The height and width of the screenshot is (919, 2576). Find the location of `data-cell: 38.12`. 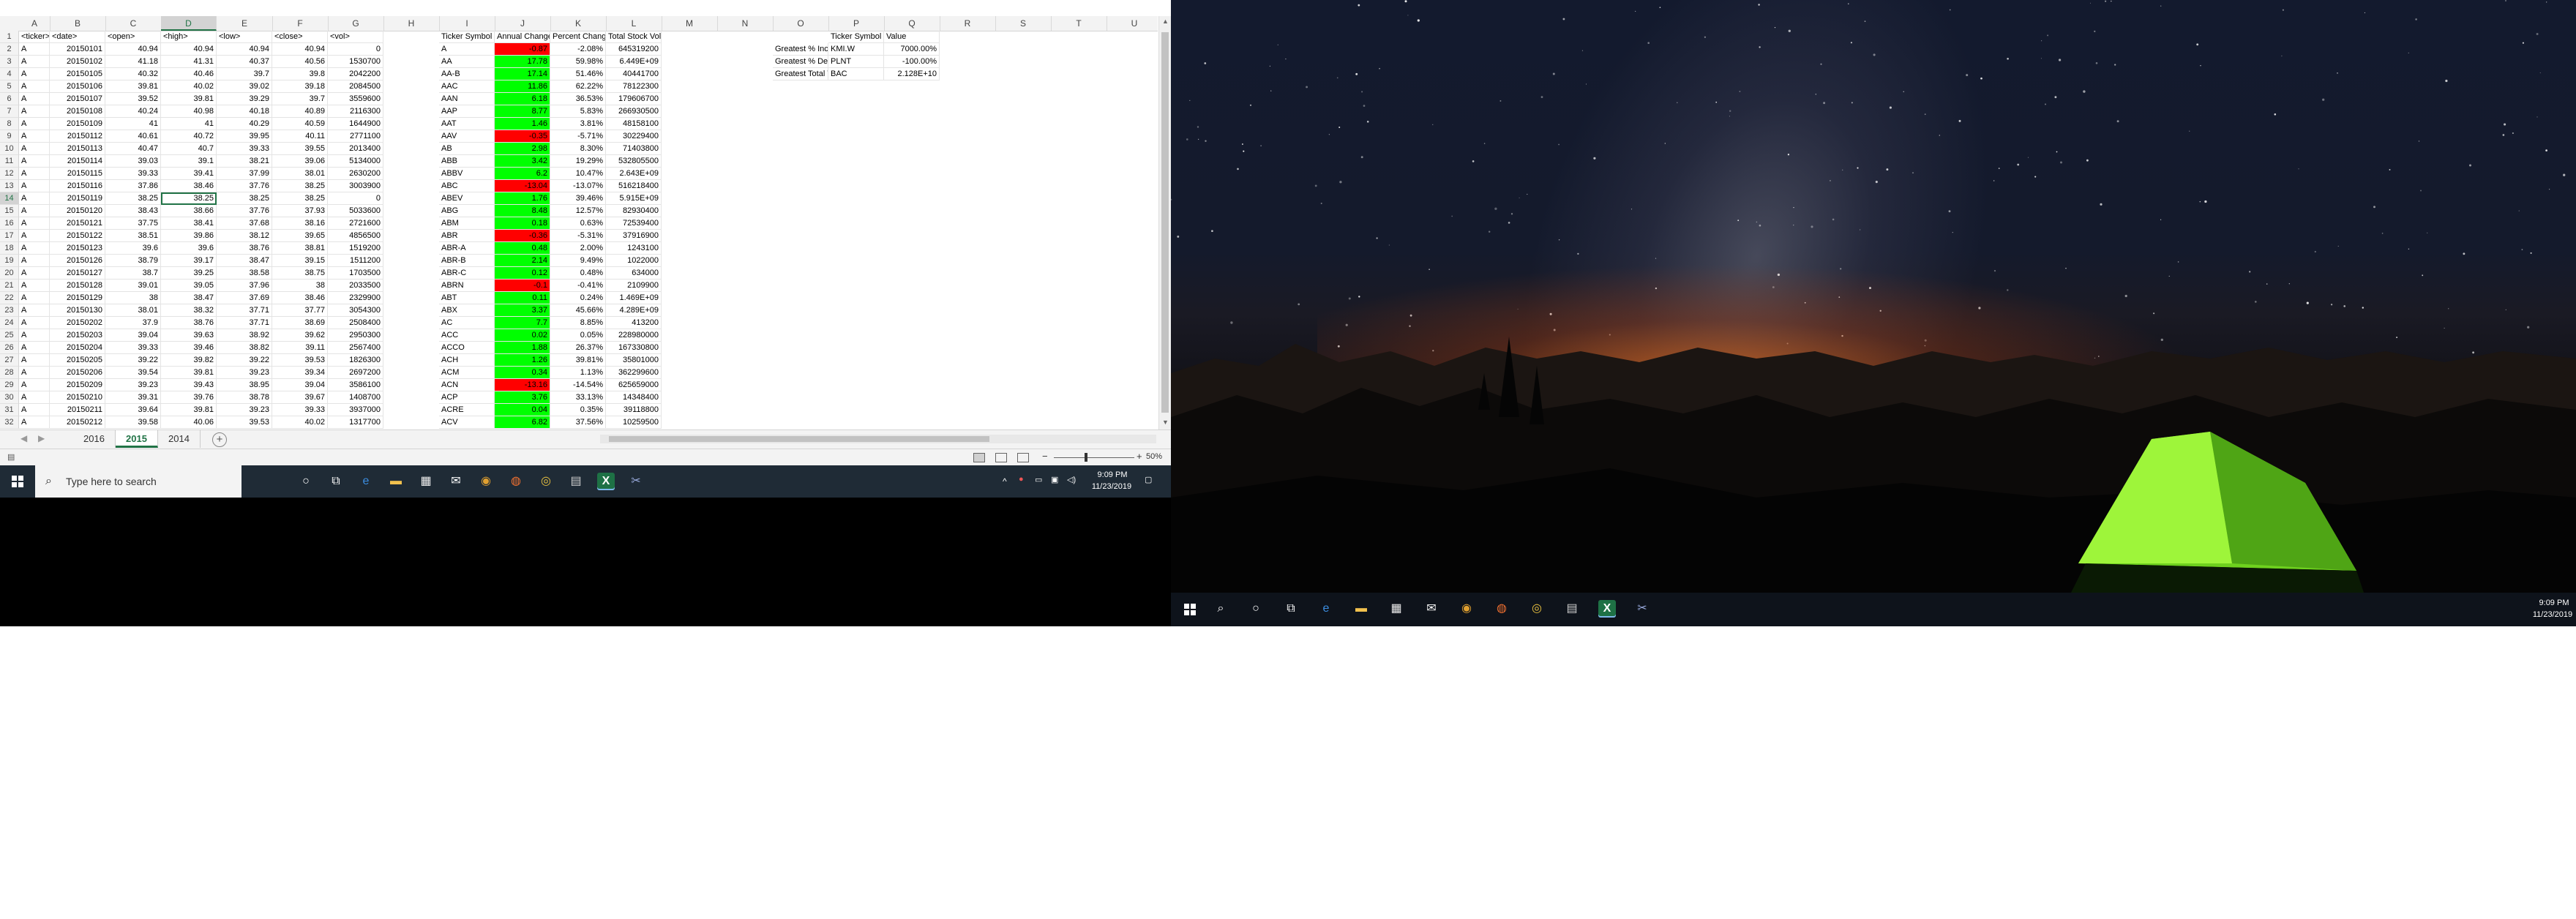

data-cell: 38.12 is located at coordinates (244, 236).